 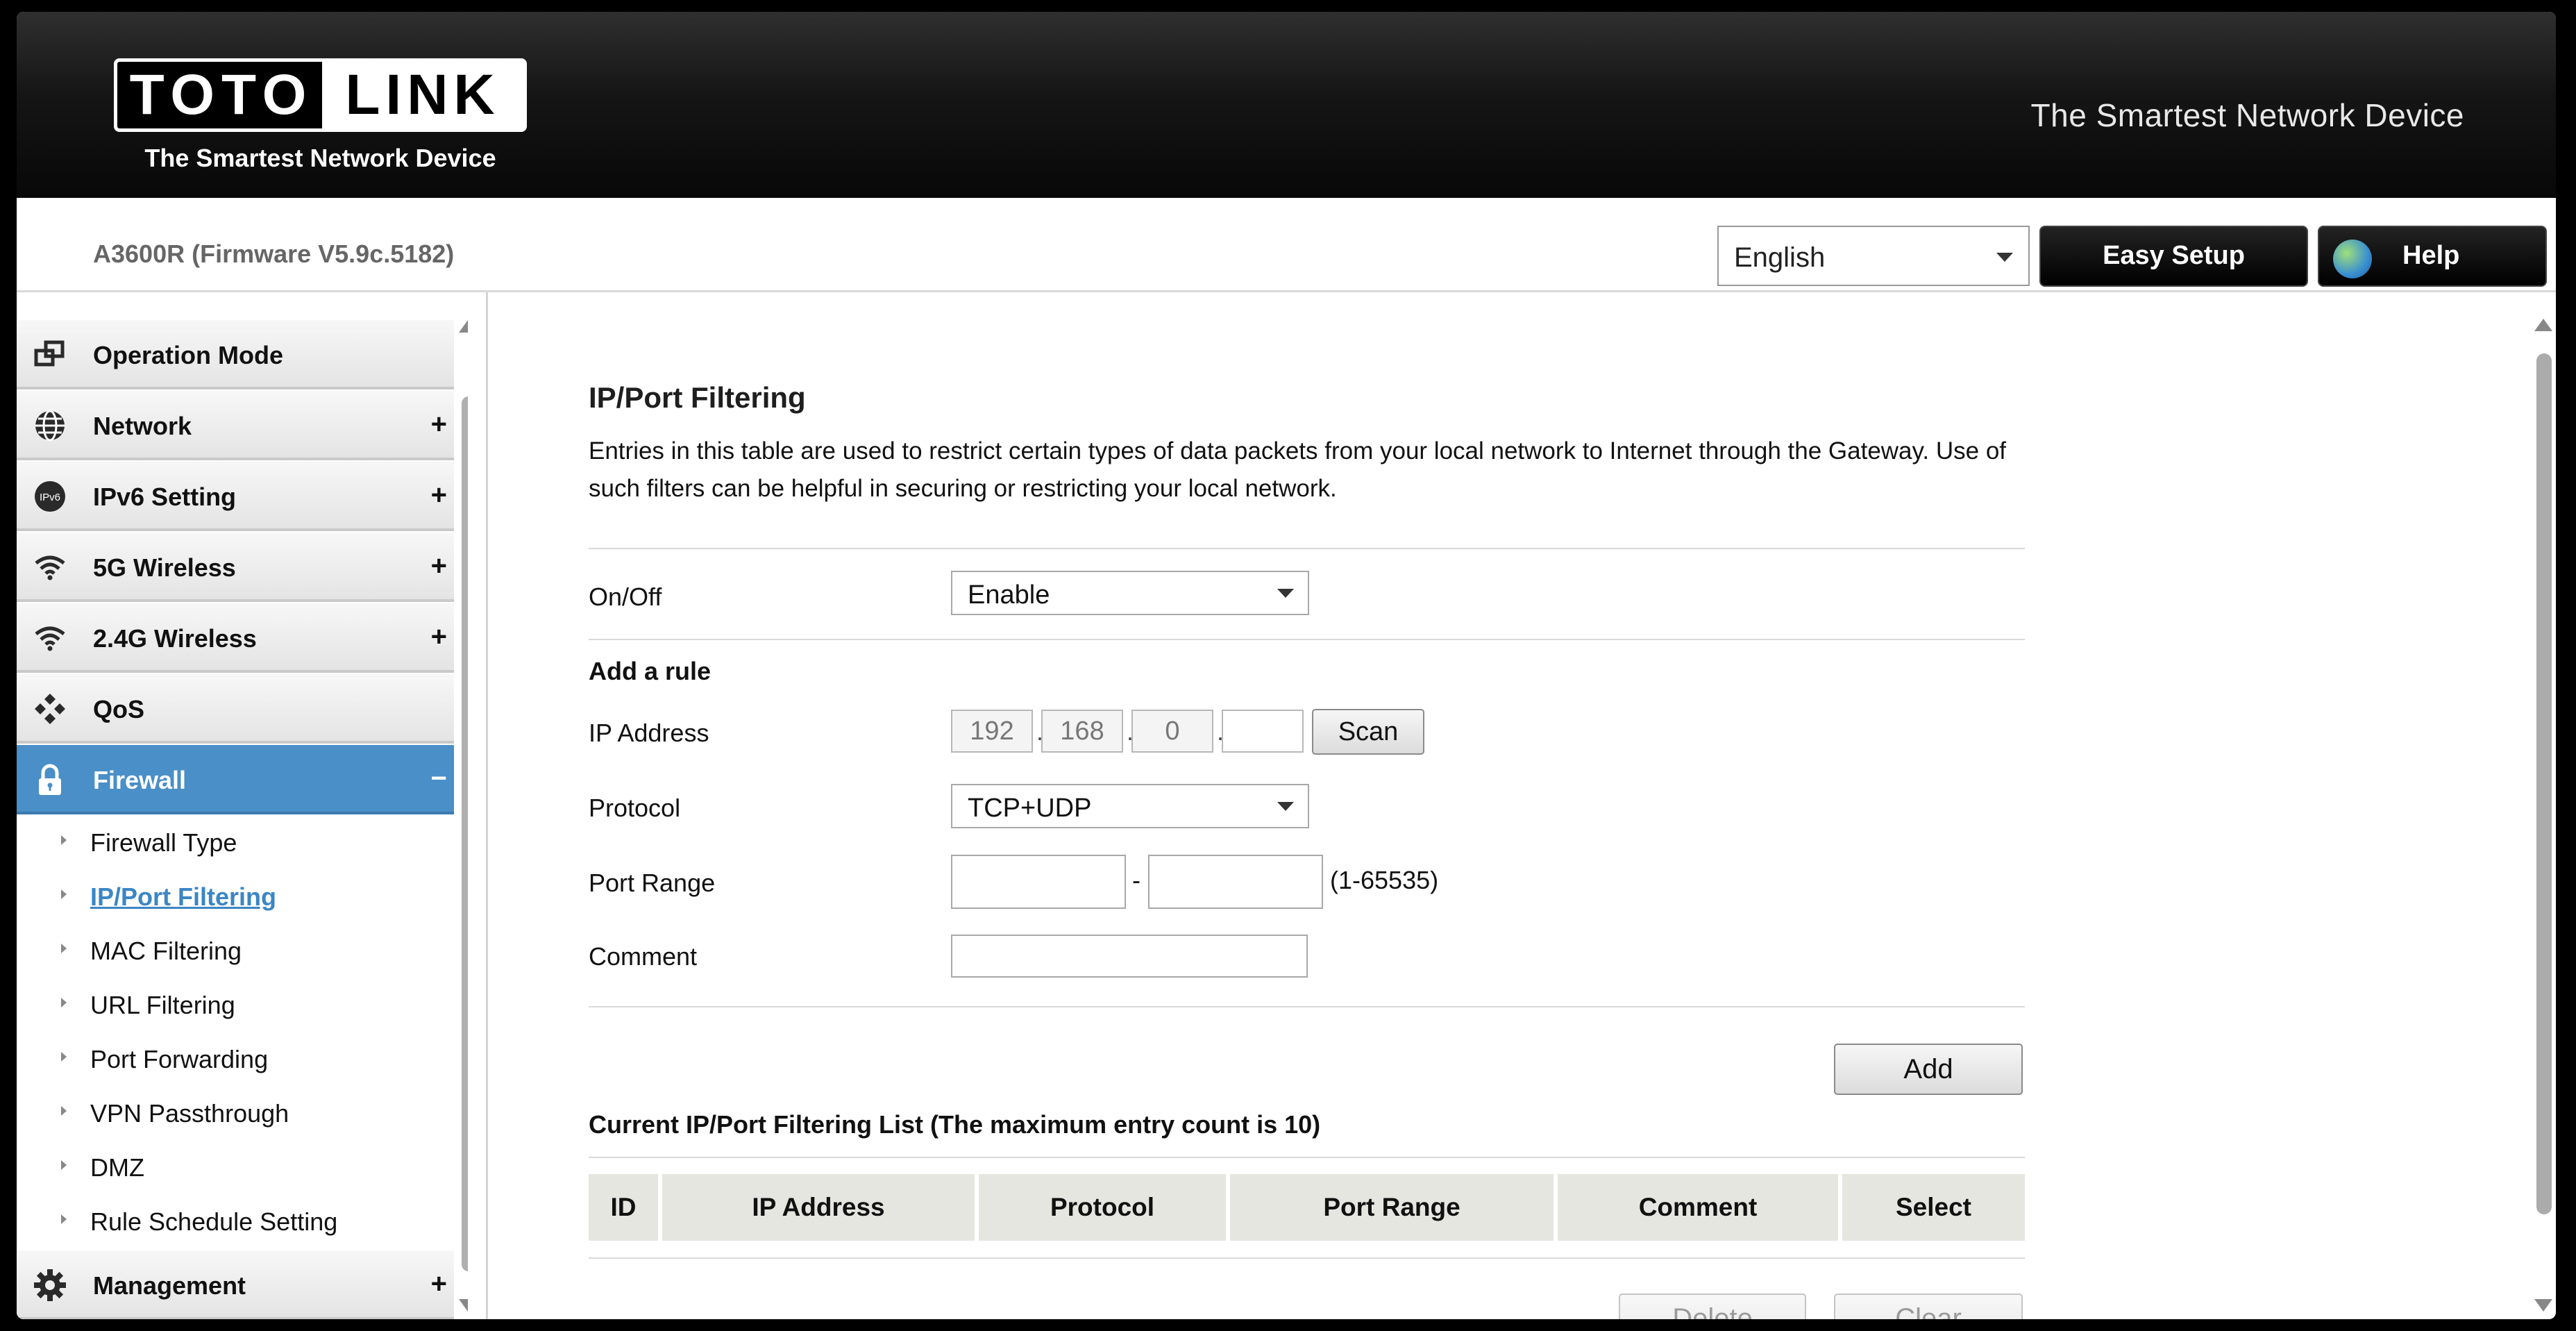 I want to click on sidebar-subitem-label: Firewall Type, so click(x=163, y=842).